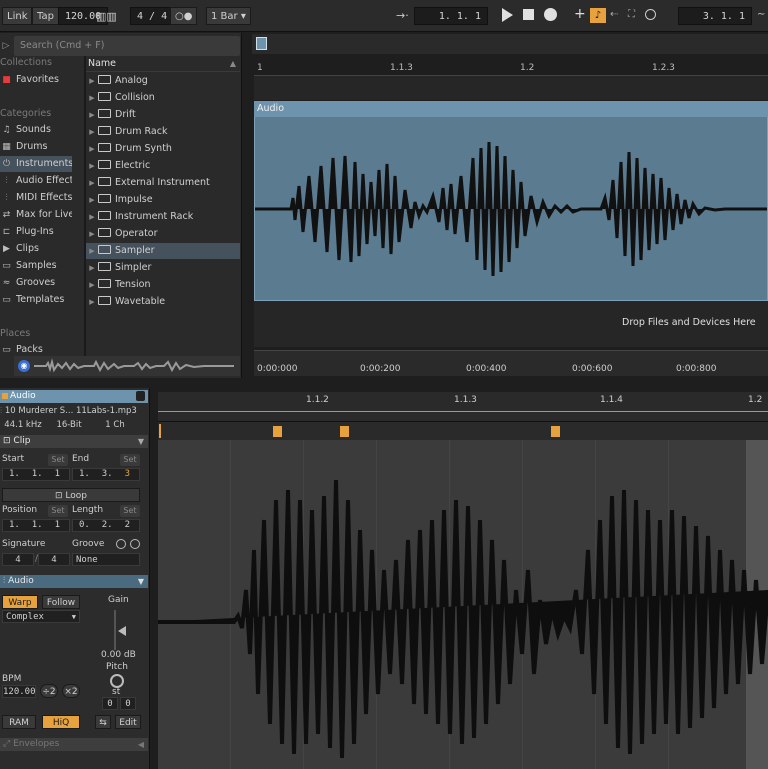  Describe the element at coordinates (58, 460) in the screenshot. I see `start-set-button: Set` at that location.